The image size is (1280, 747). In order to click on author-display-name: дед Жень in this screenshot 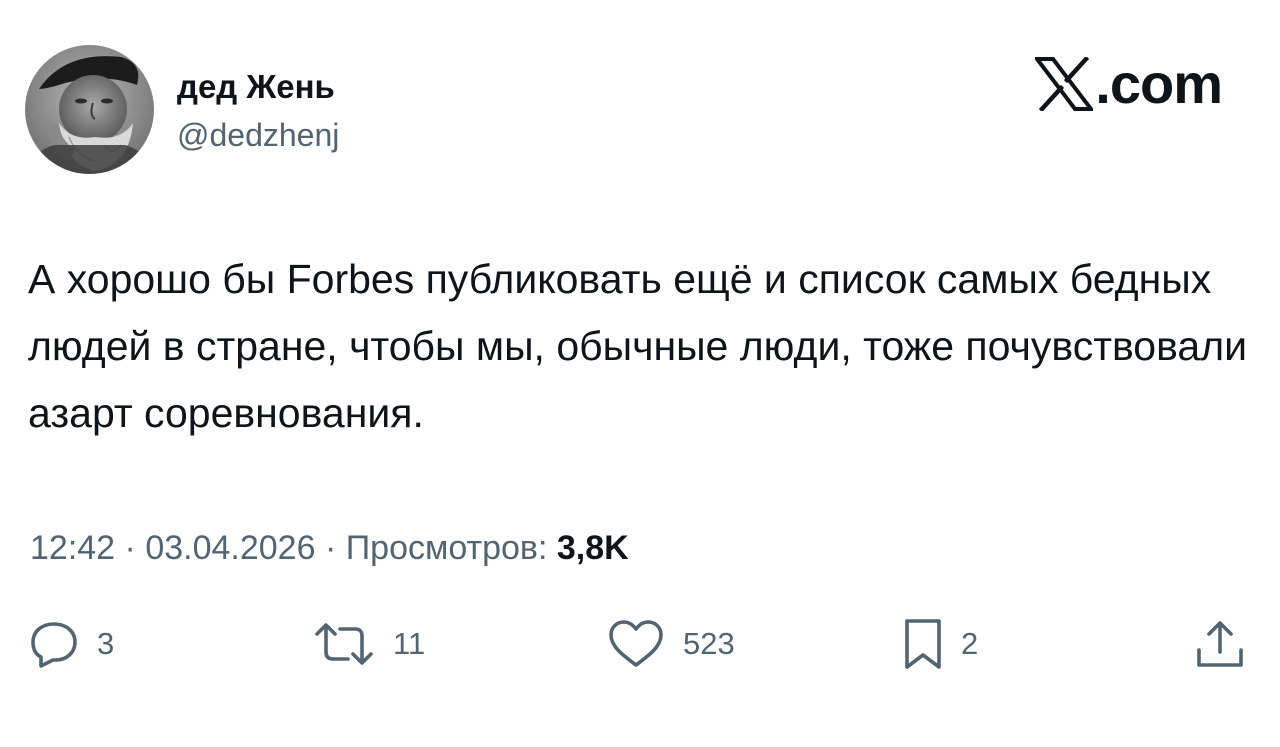, I will do `click(256, 87)`.